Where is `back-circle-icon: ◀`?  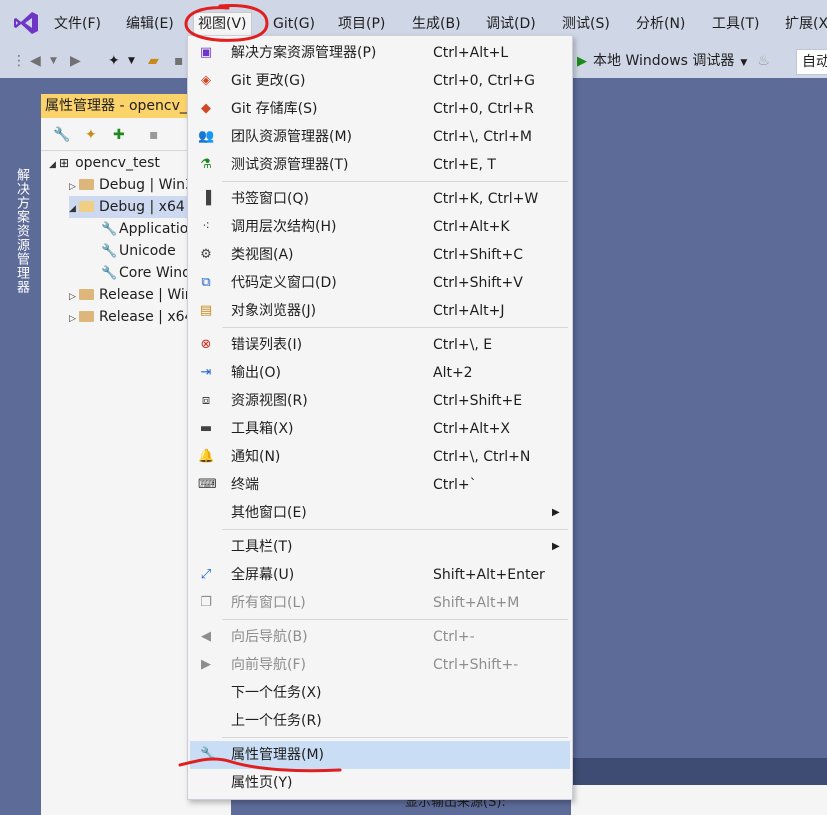 back-circle-icon: ◀ is located at coordinates (35, 61).